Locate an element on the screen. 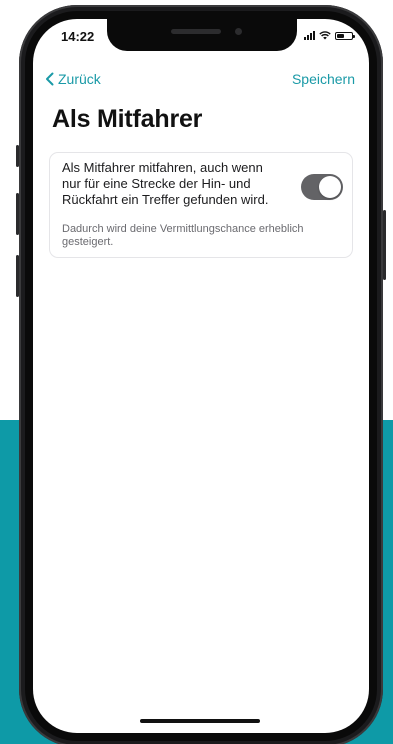 The width and height of the screenshot is (393, 744). toggle-knob is located at coordinates (330, 187).